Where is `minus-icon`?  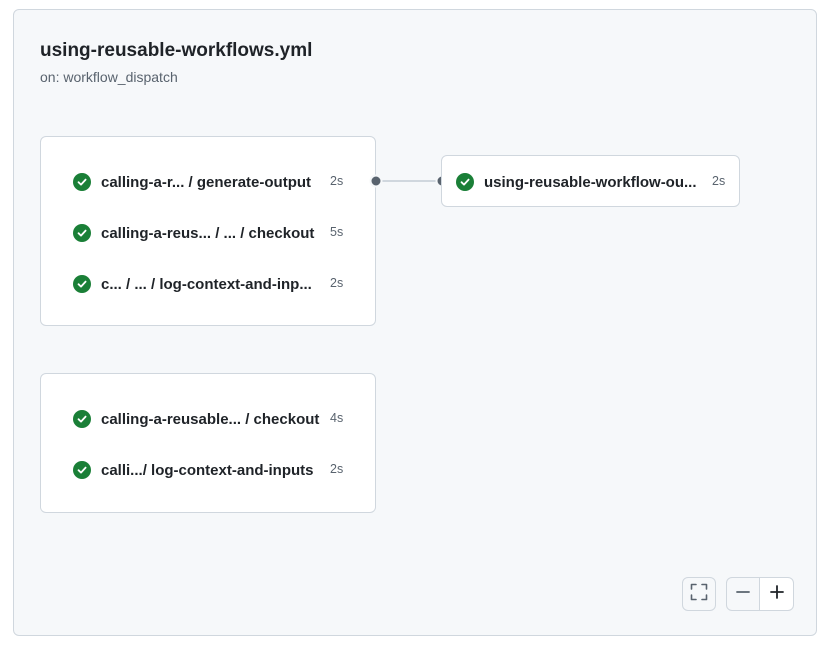 minus-icon is located at coordinates (743, 594).